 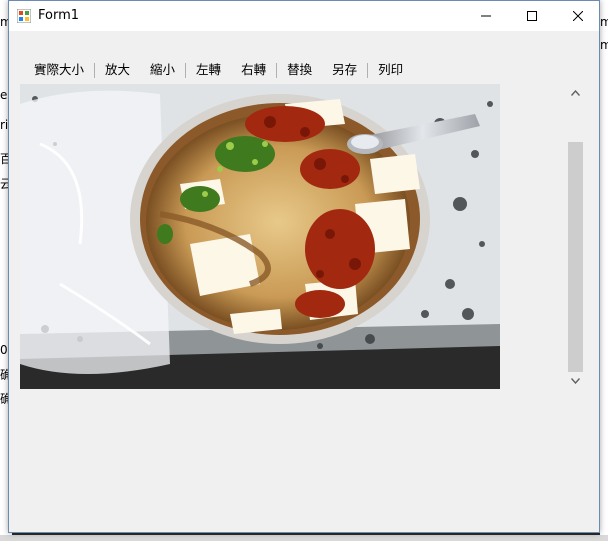 I want to click on maximize-icon, so click(x=532, y=16).